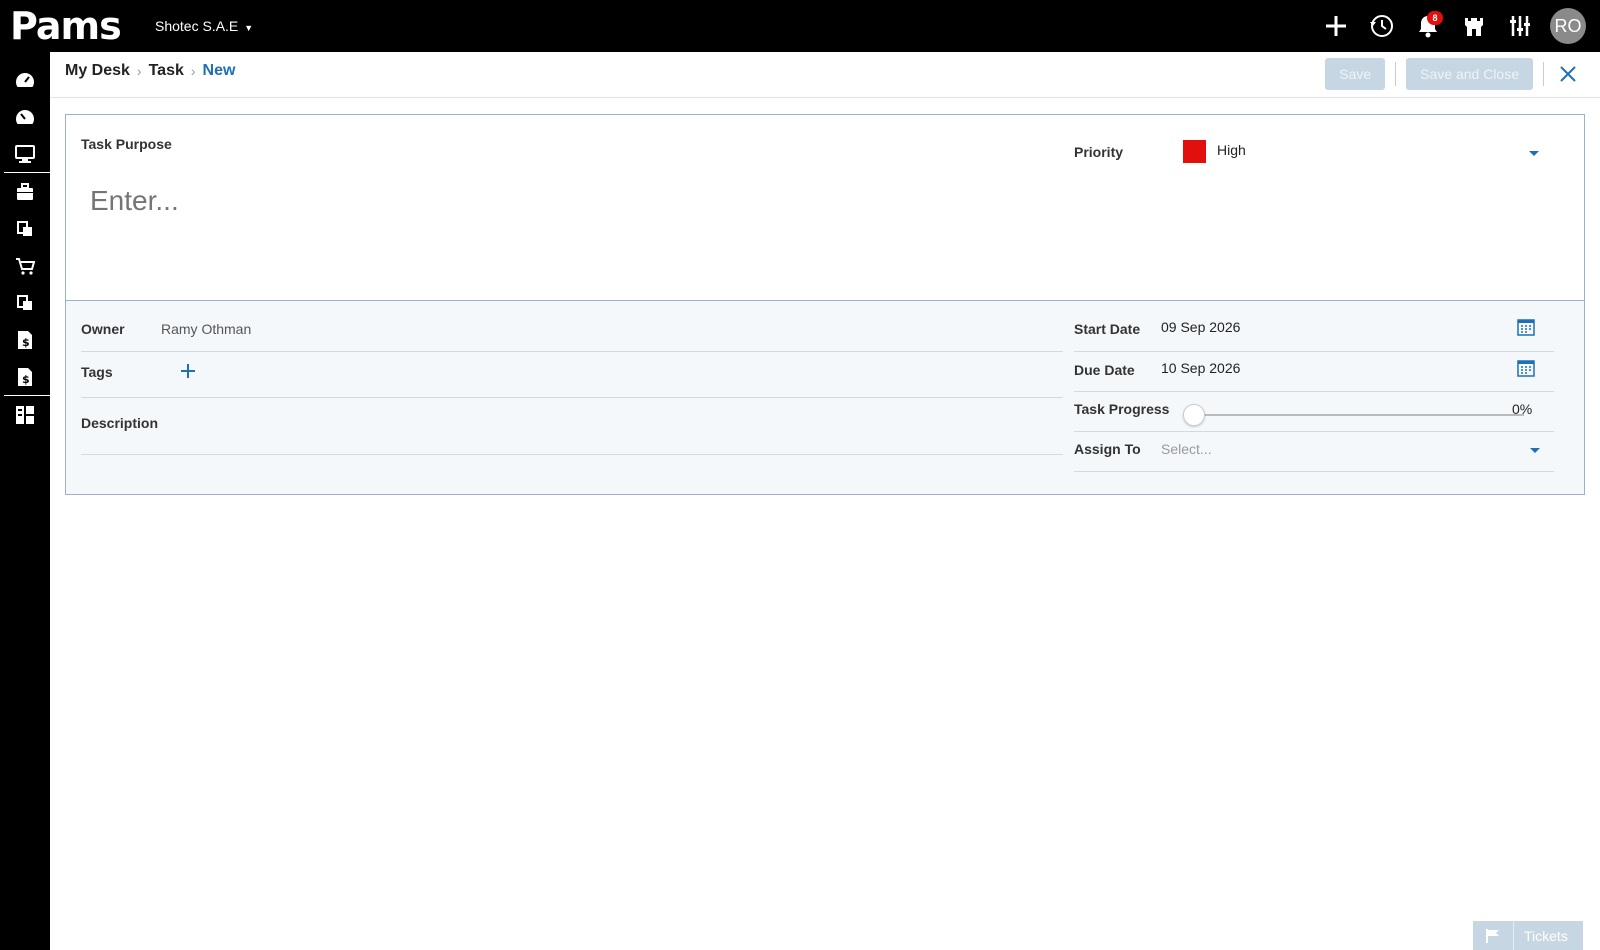 Image resolution: width=1600 pixels, height=950 pixels. I want to click on app-logo: Pams, so click(66, 26).